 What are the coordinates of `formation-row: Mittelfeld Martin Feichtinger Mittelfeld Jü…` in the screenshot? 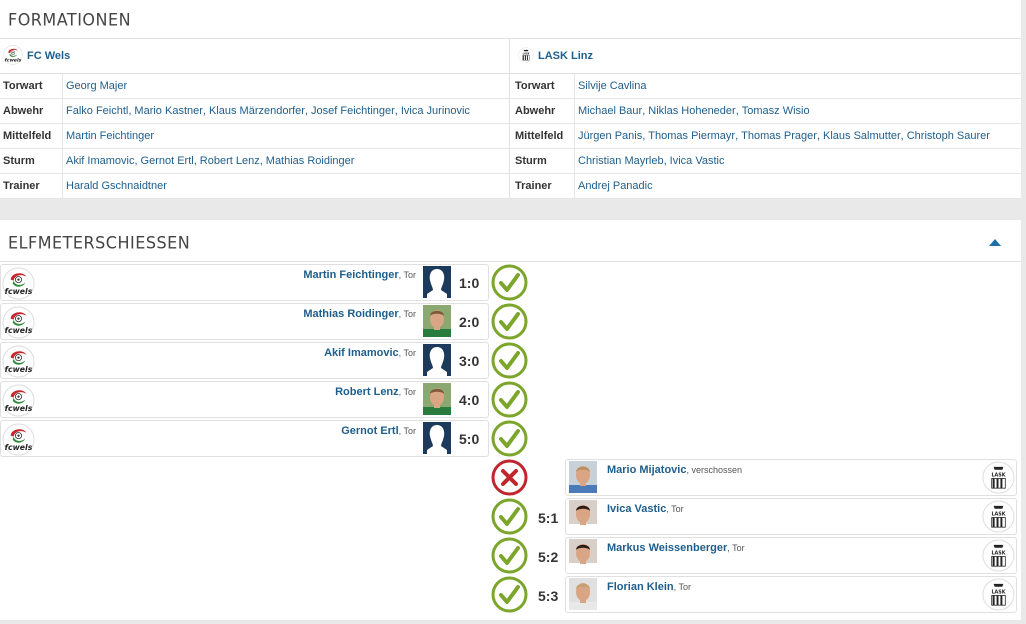 It's located at (510, 136).